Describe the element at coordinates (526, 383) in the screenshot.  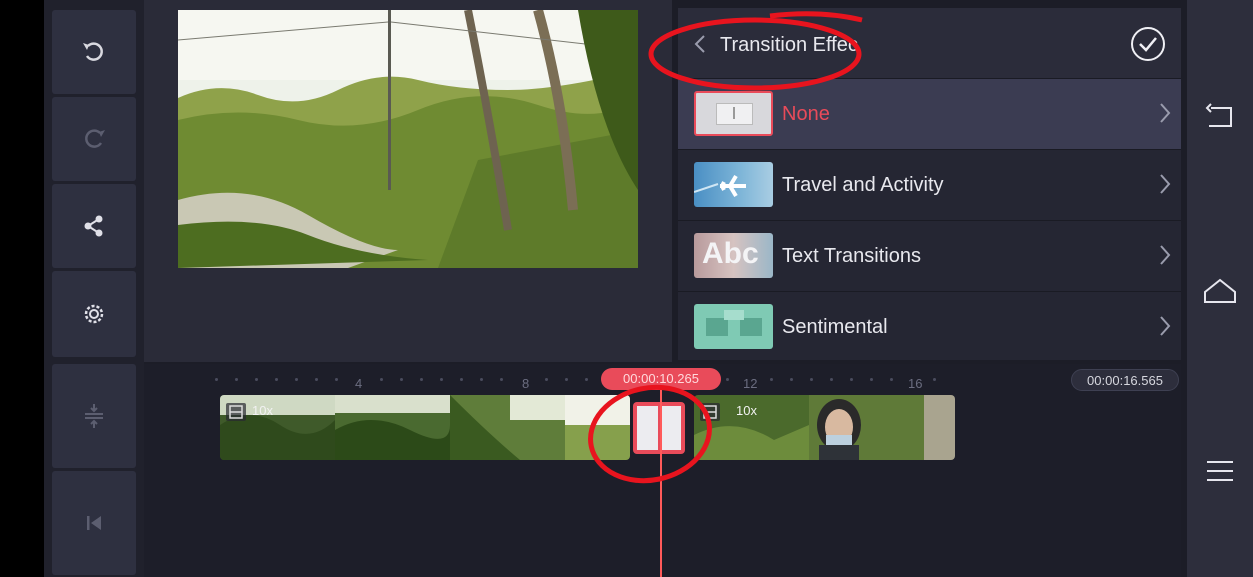
I see `ruler-label: 8` at that location.